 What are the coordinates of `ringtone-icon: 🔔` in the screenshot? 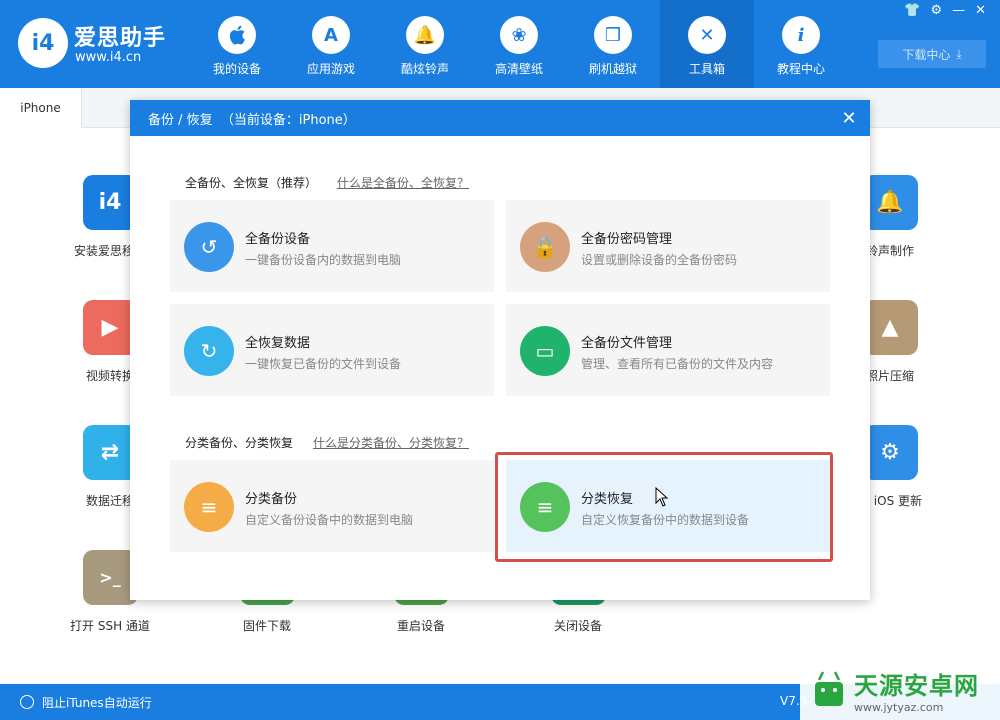 It's located at (890, 202).